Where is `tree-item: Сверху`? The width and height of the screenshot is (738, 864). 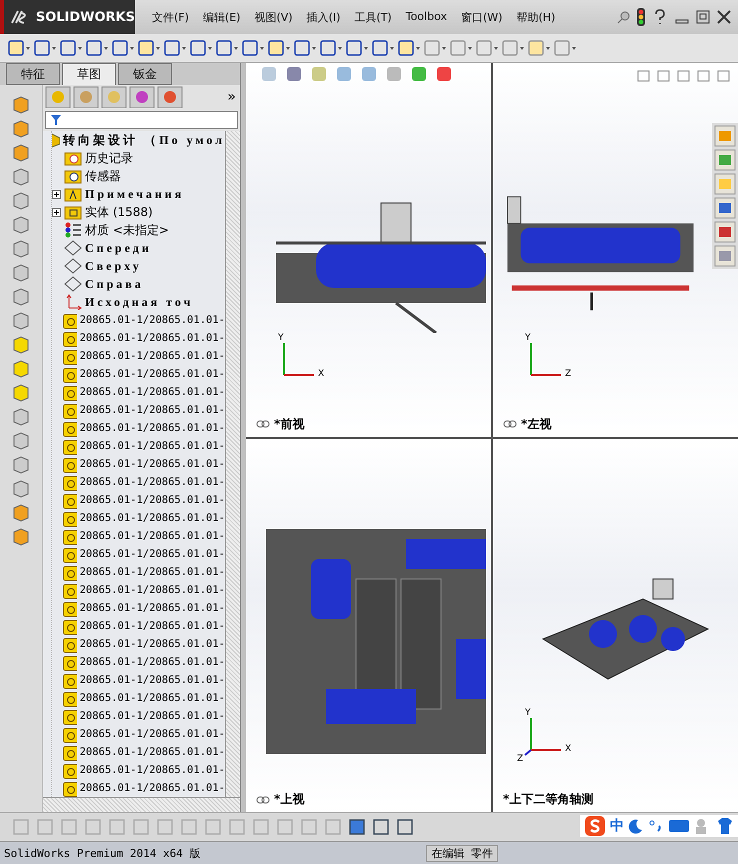
tree-item: Сверху is located at coordinates (113, 266).